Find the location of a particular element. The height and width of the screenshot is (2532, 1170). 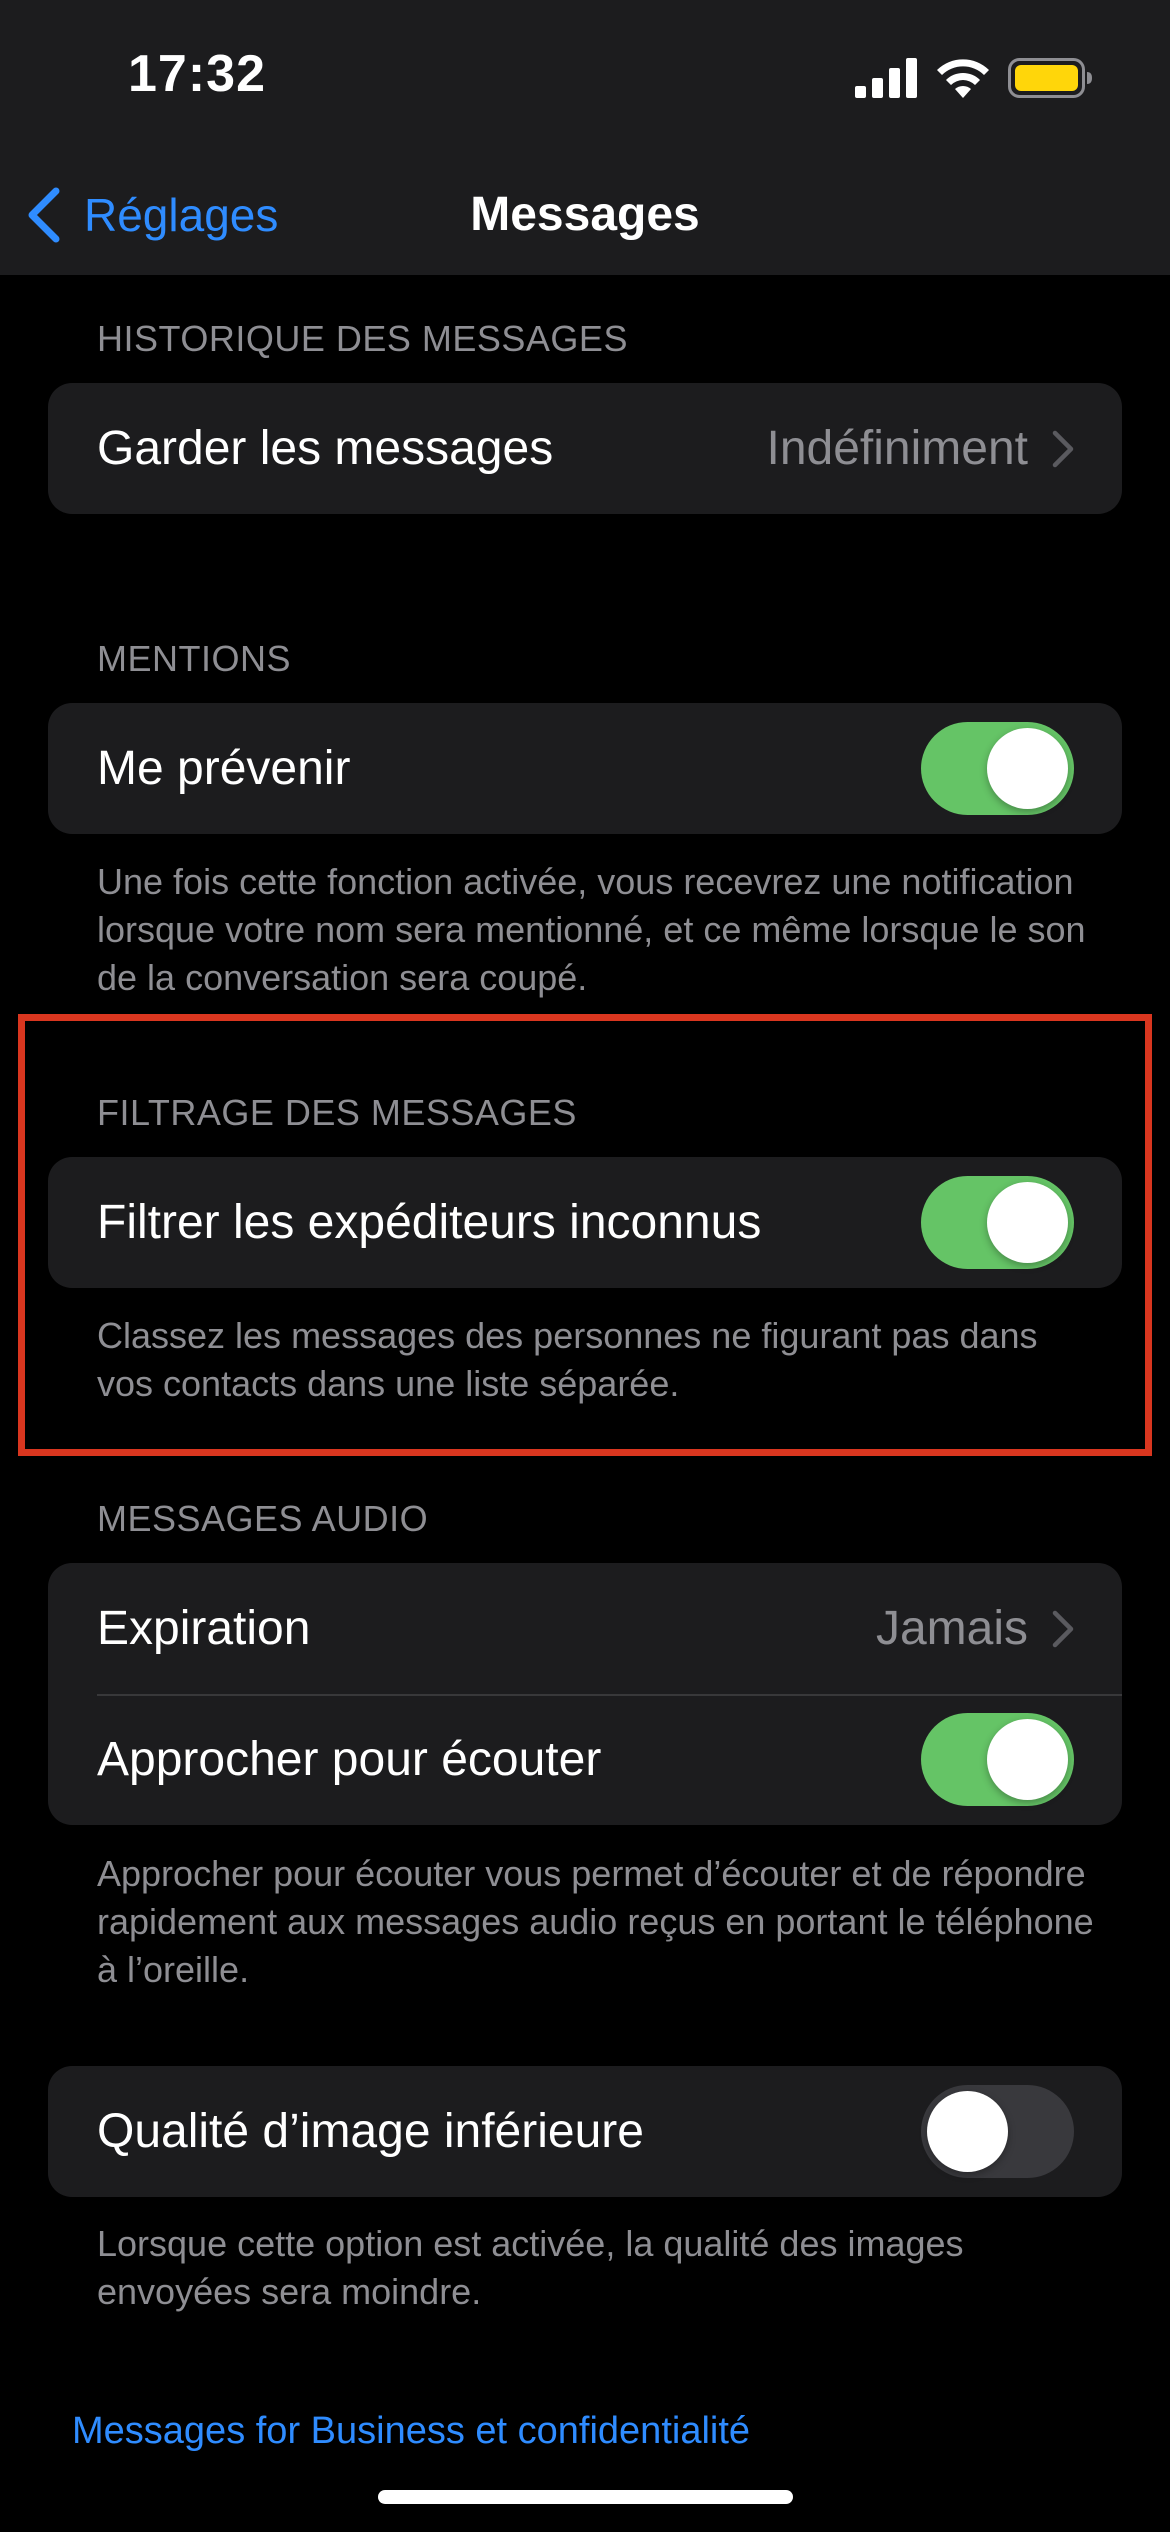

expiration-row: Expiration Jamais is located at coordinates (585, 1628).